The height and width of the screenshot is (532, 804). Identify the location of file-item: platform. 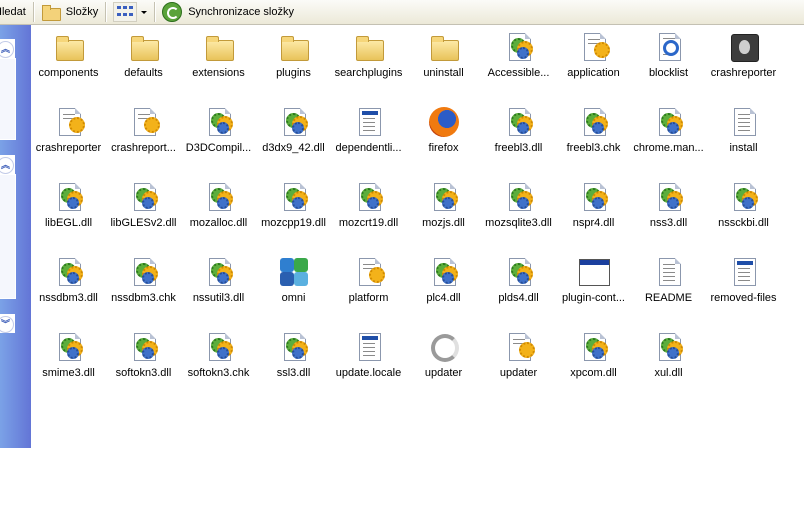
(368, 287).